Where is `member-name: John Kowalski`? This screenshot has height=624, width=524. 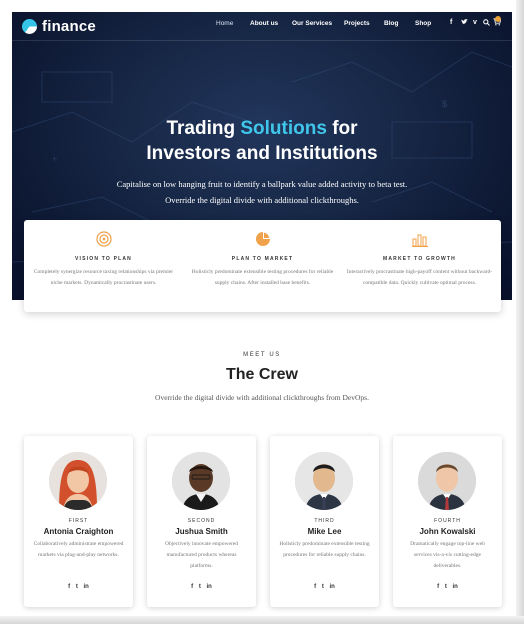 member-name: John Kowalski is located at coordinates (447, 531).